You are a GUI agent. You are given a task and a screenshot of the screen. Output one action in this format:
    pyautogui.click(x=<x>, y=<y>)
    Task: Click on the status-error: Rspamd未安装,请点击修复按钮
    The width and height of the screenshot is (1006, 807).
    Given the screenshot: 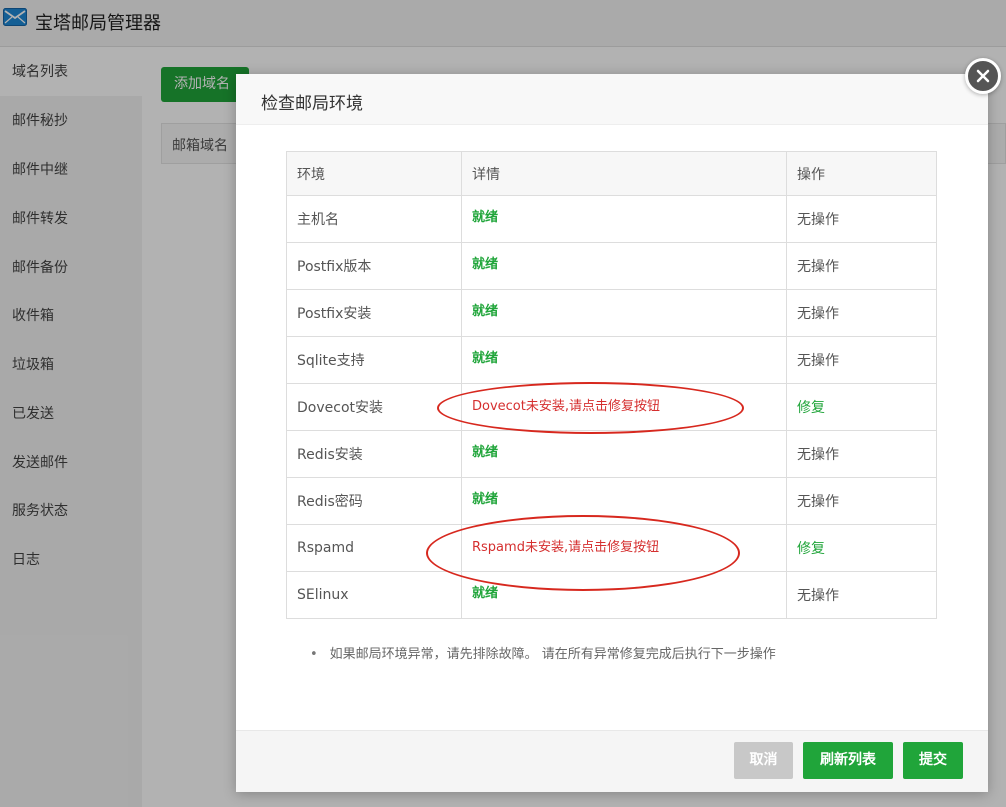 What is the action you would take?
    pyautogui.click(x=566, y=547)
    